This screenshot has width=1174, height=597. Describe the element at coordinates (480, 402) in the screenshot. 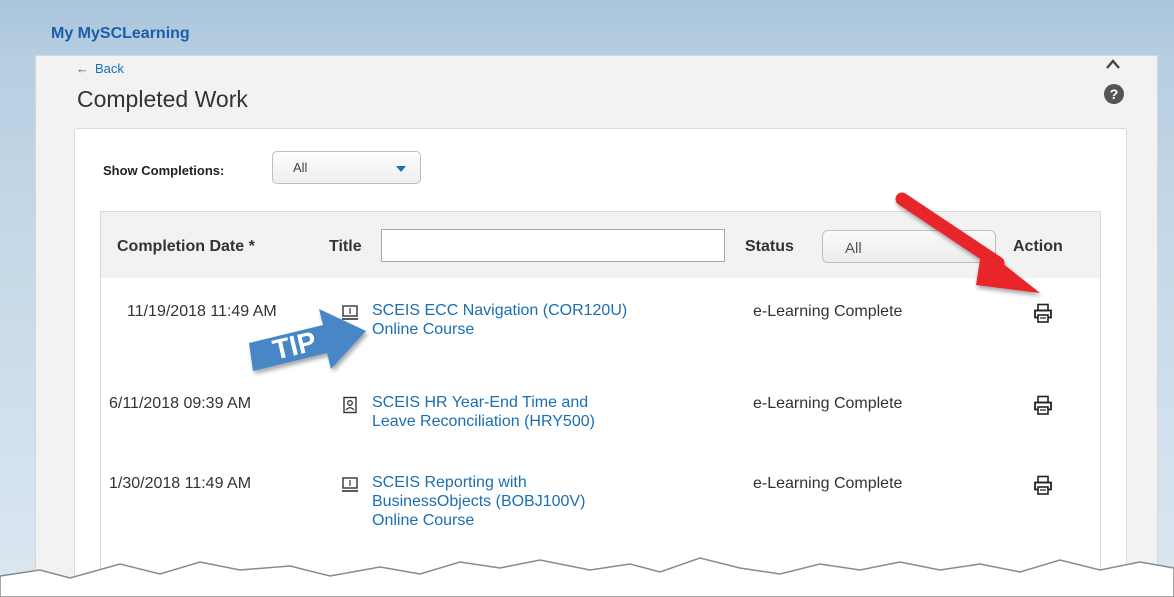

I see `row-2-title-line-1: SCEIS HR Year-End Time and` at that location.